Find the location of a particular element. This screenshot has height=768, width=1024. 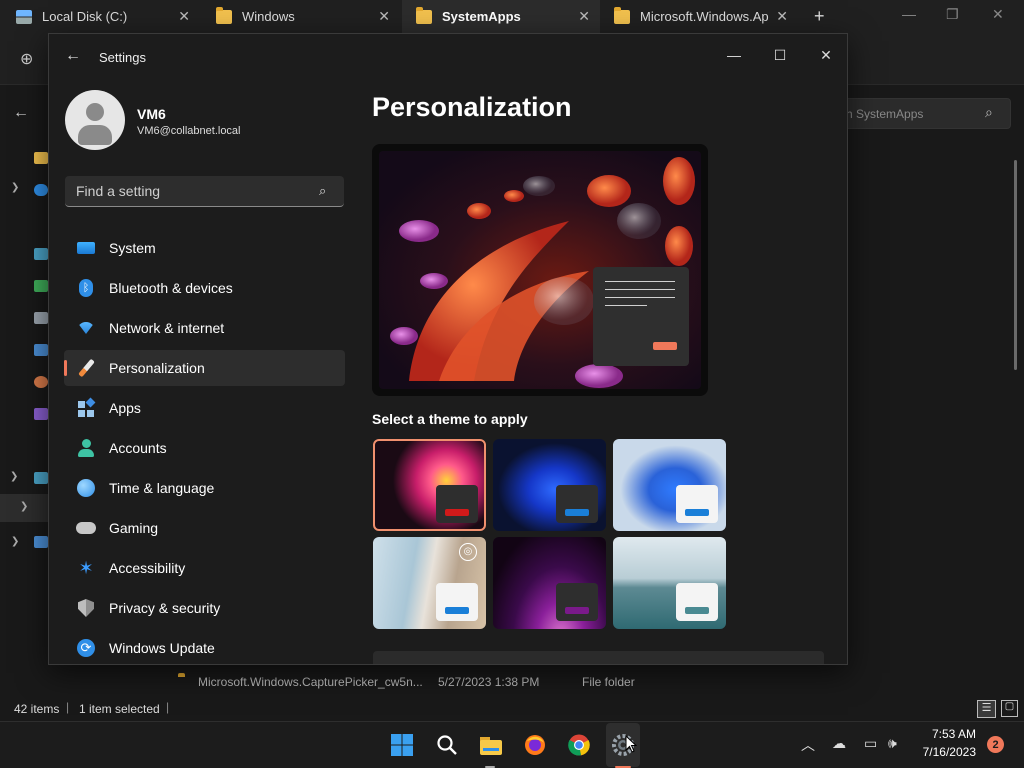

nav-item-bluetooth-devices: ᛒ Bluetooth & devices is located at coordinates (204, 288).